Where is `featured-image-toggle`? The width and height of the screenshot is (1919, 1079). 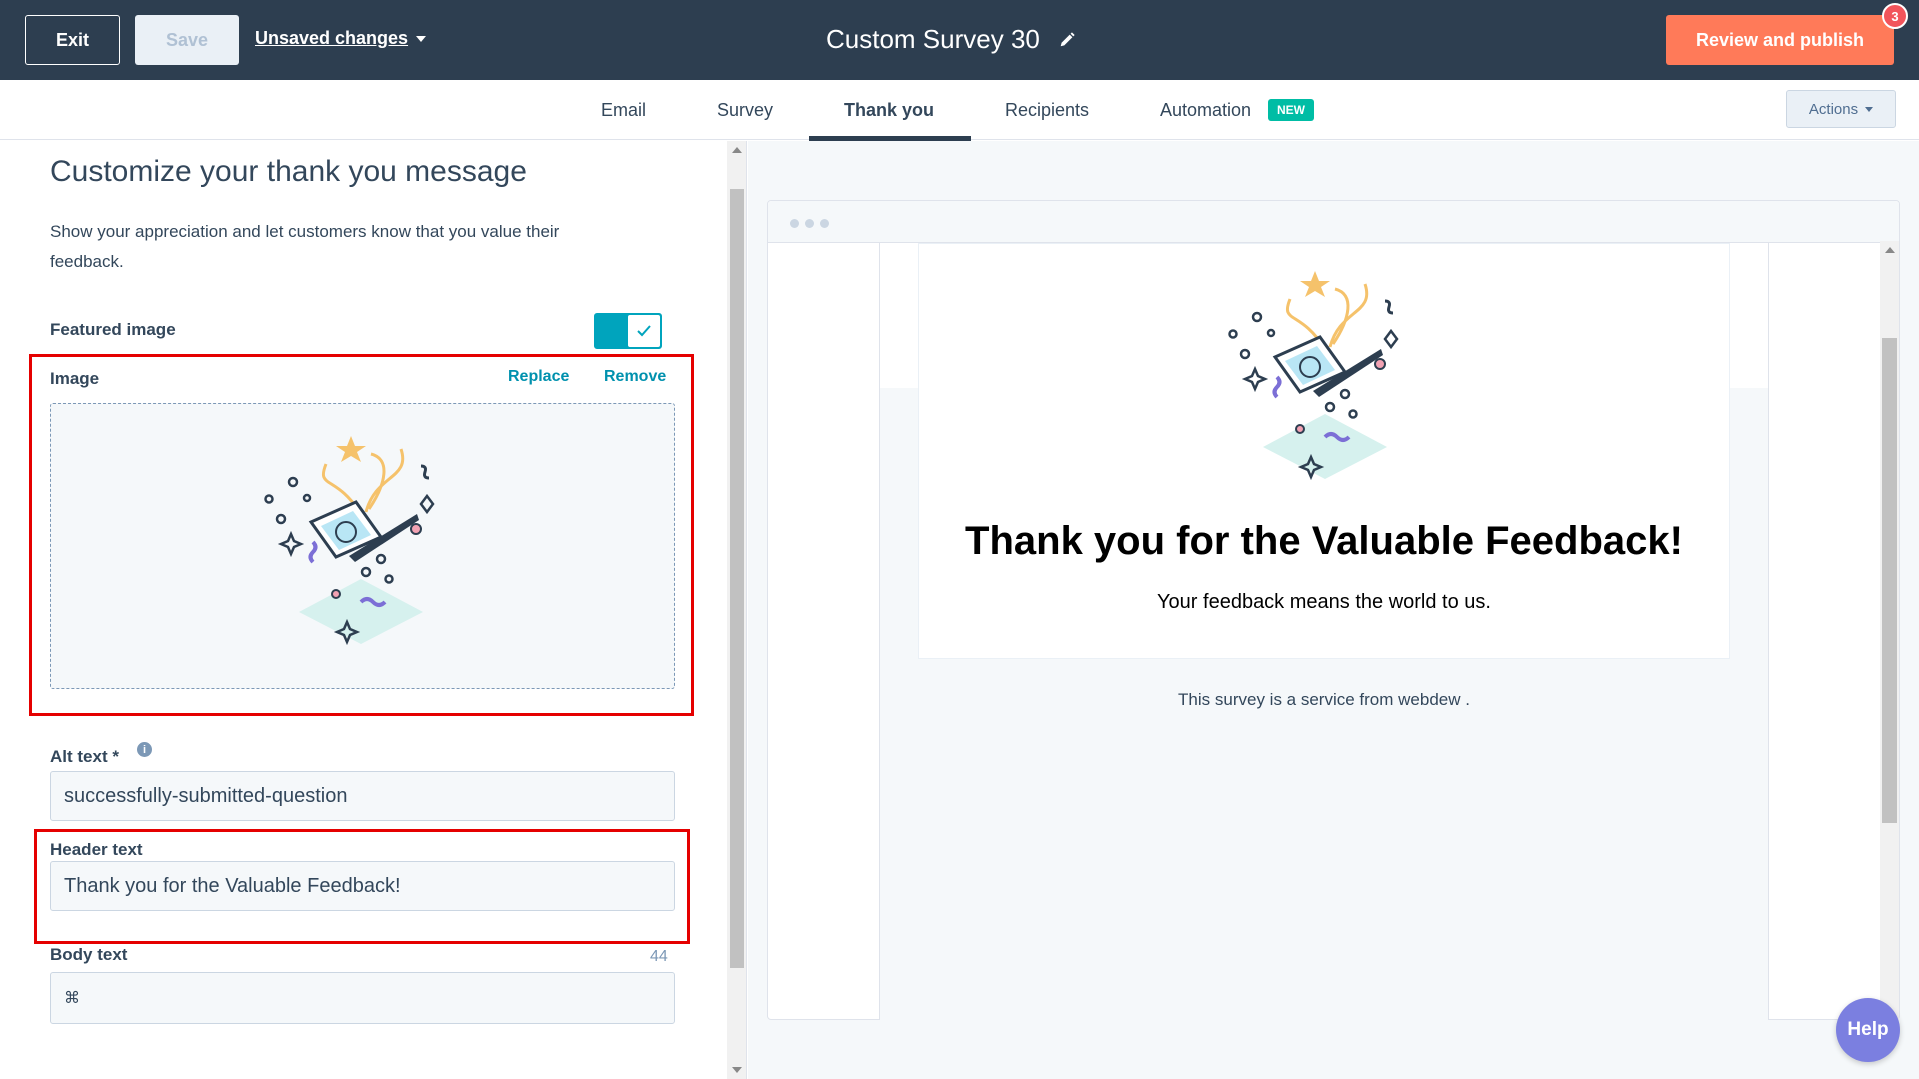 featured-image-toggle is located at coordinates (628, 331).